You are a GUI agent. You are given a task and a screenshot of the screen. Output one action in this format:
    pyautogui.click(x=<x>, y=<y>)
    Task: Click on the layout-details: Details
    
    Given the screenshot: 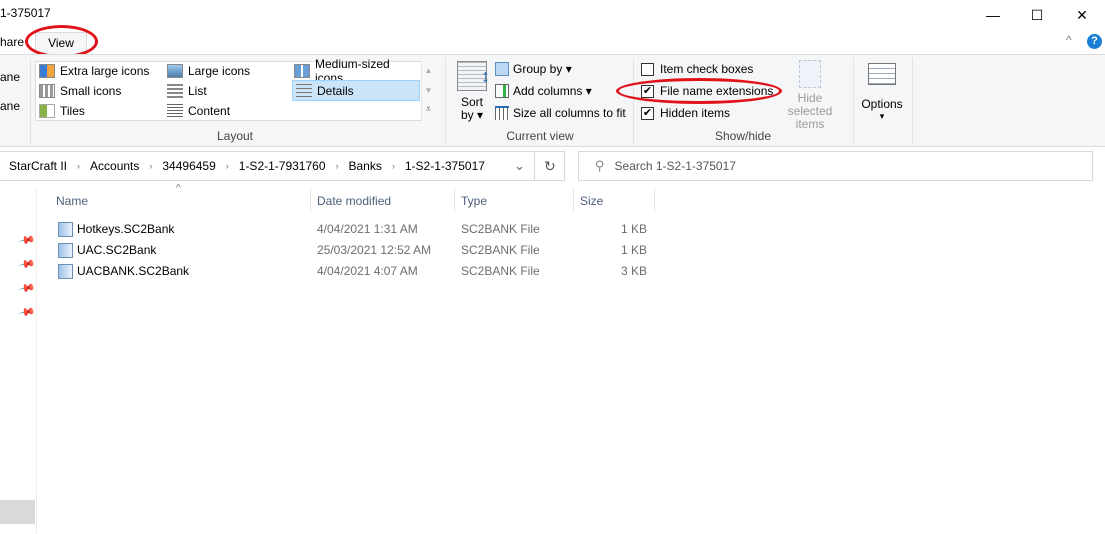 What is the action you would take?
    pyautogui.click(x=356, y=90)
    